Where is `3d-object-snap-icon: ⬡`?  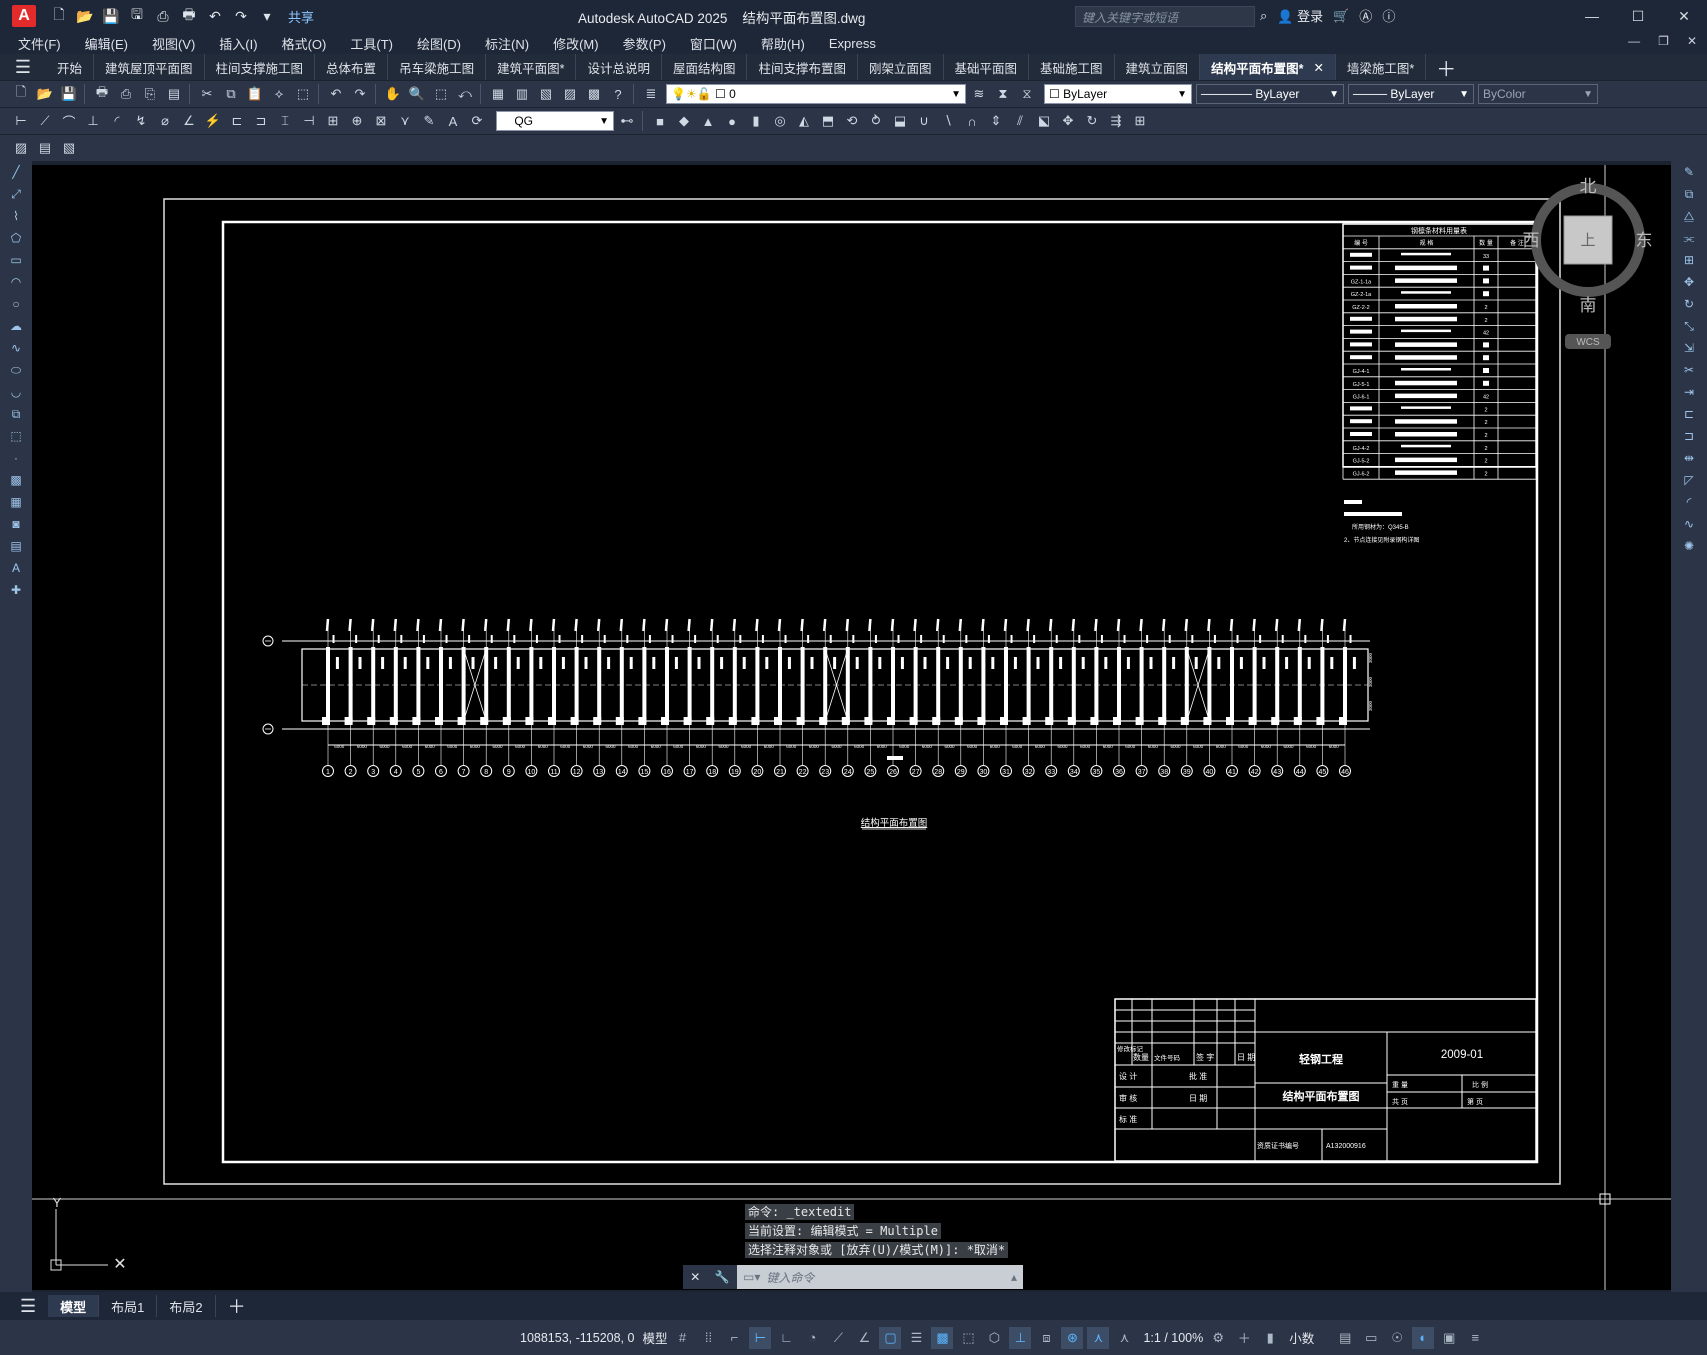 3d-object-snap-icon: ⬡ is located at coordinates (994, 1338).